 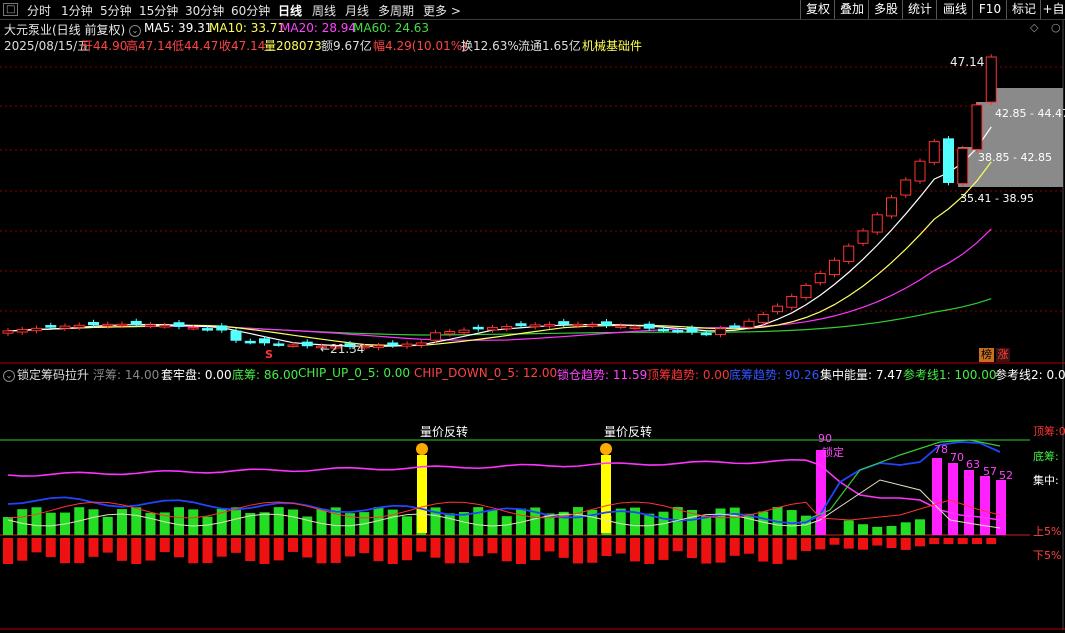 What do you see at coordinates (53, 375) in the screenshot?
I see `indicator-name: 锁定筹码拉升` at bounding box center [53, 375].